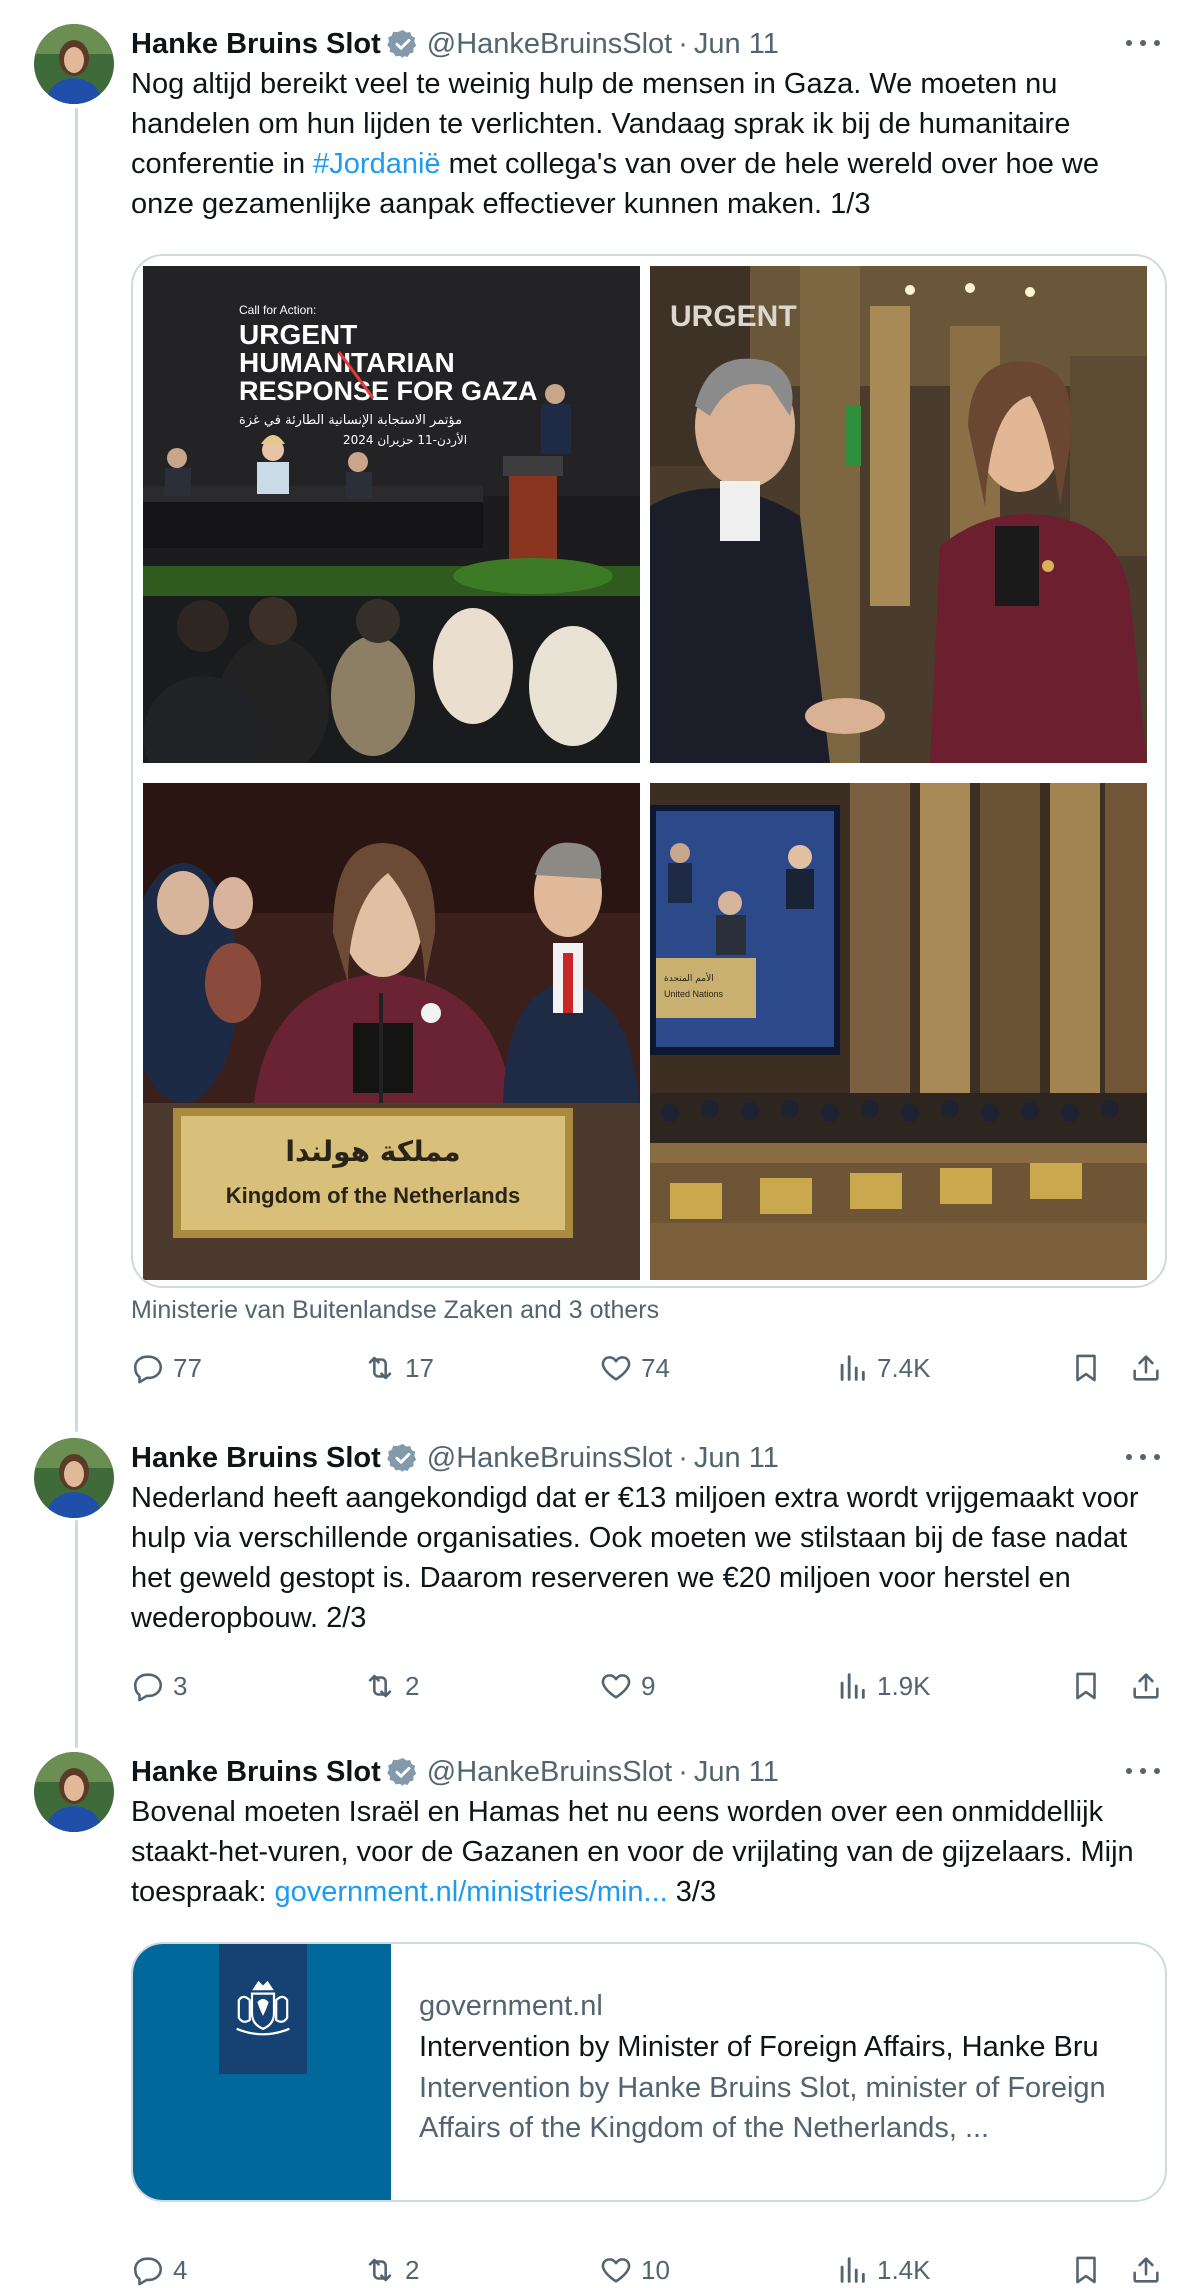 This screenshot has height=2288, width=1190. I want to click on banner-line1: URGENT, so click(298, 334).